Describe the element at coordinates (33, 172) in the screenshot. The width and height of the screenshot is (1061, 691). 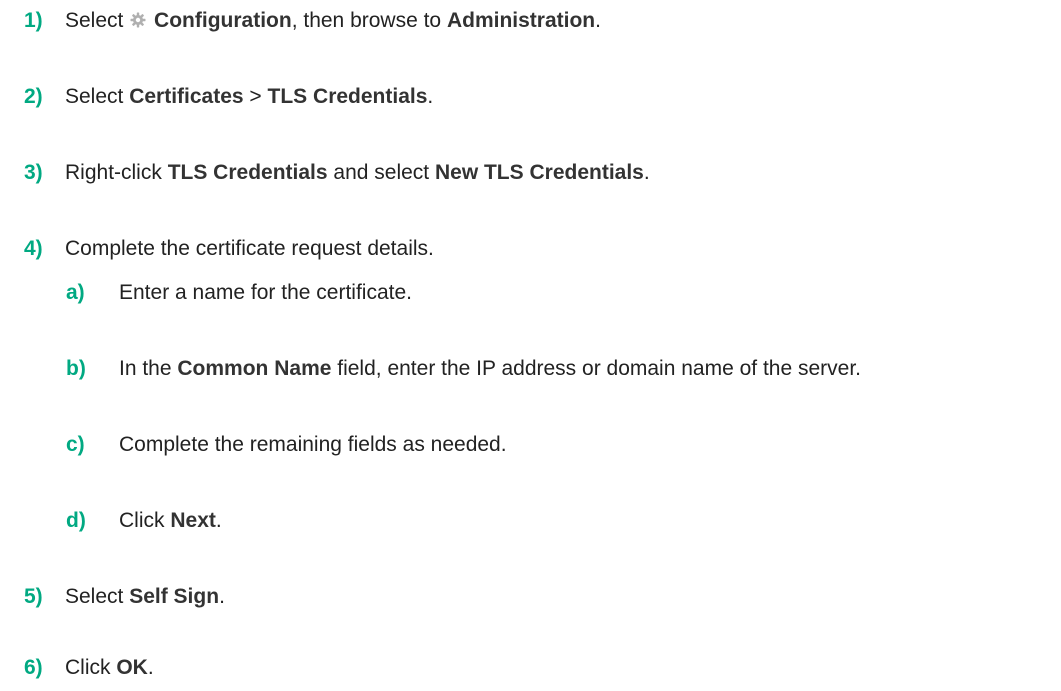
I see `step-number: 3)` at that location.